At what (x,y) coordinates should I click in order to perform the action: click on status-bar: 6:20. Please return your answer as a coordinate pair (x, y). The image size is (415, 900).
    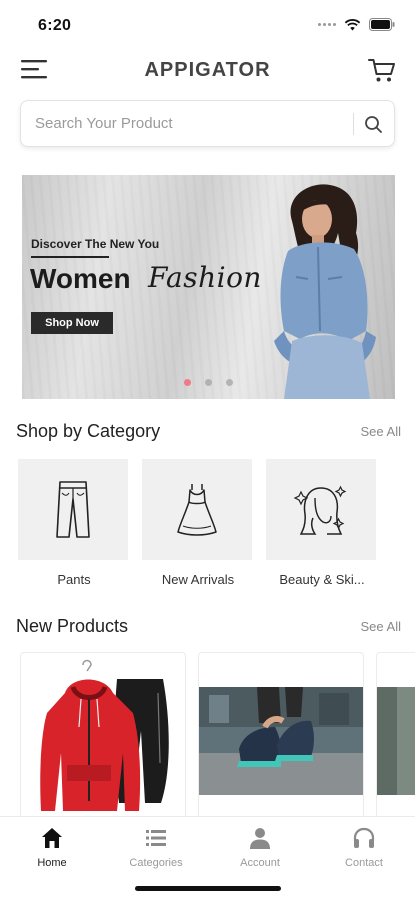
    Looking at the image, I should click on (207, 25).